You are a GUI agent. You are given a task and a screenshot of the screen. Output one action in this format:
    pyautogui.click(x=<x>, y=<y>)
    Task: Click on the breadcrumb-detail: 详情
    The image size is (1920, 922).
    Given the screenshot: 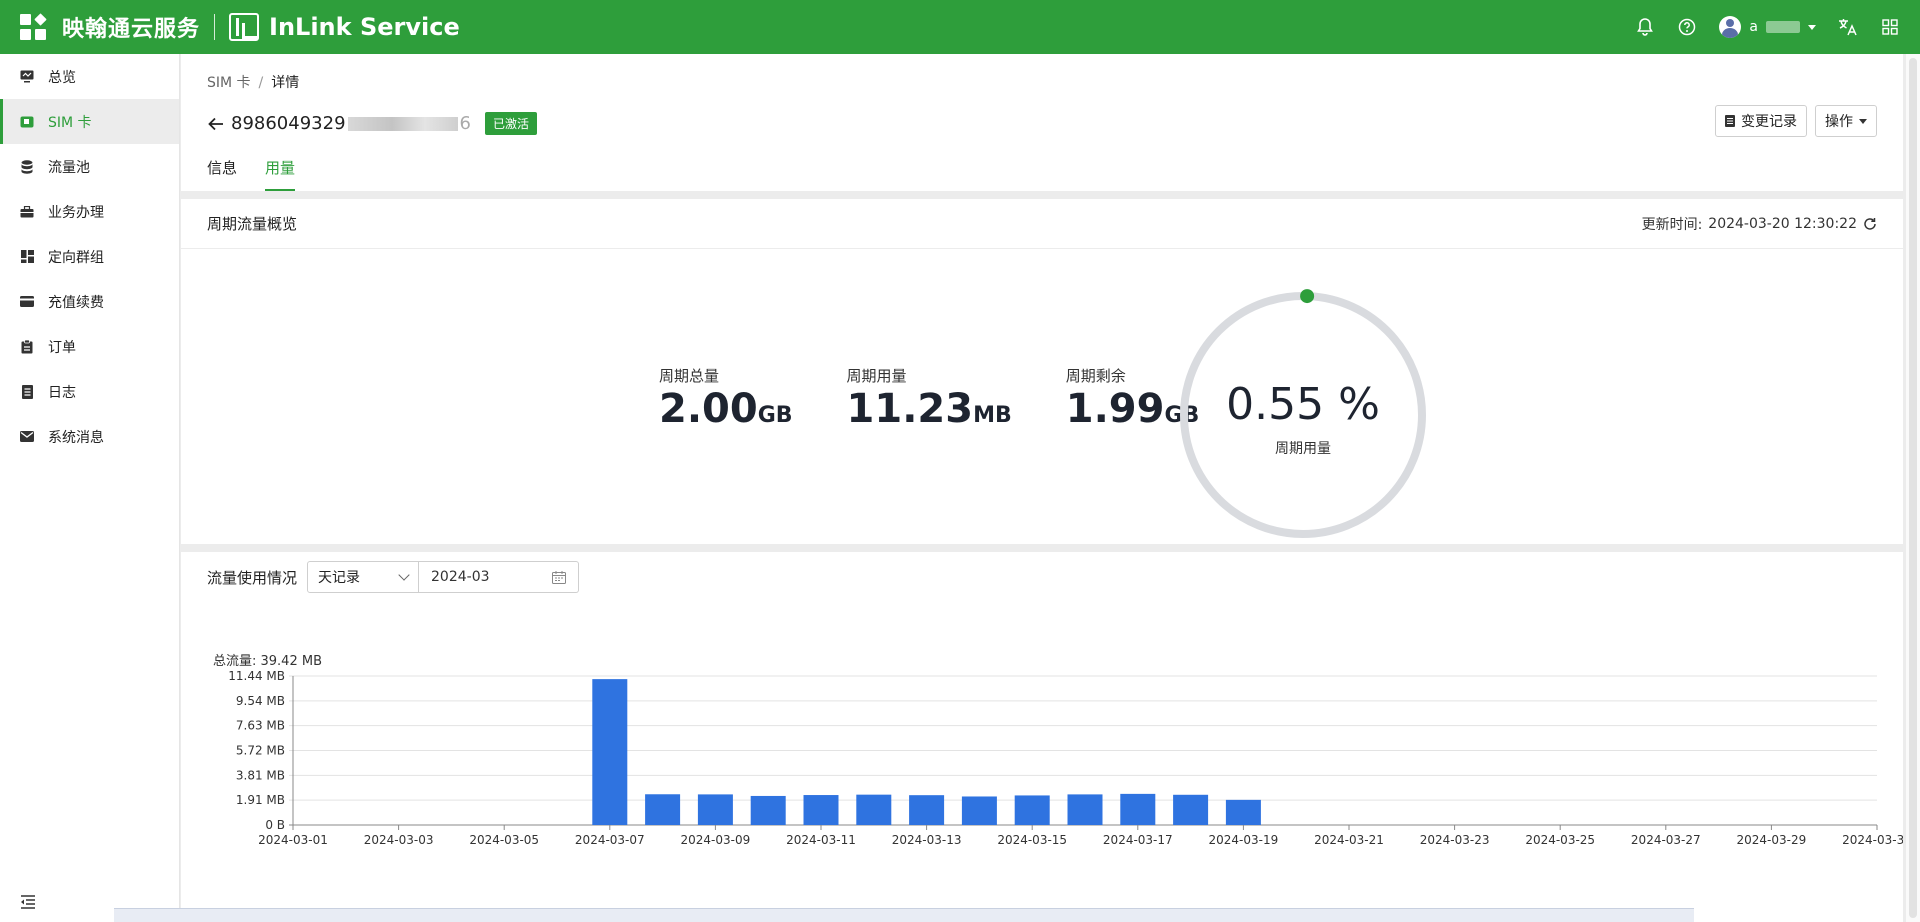 What is the action you would take?
    pyautogui.click(x=285, y=83)
    